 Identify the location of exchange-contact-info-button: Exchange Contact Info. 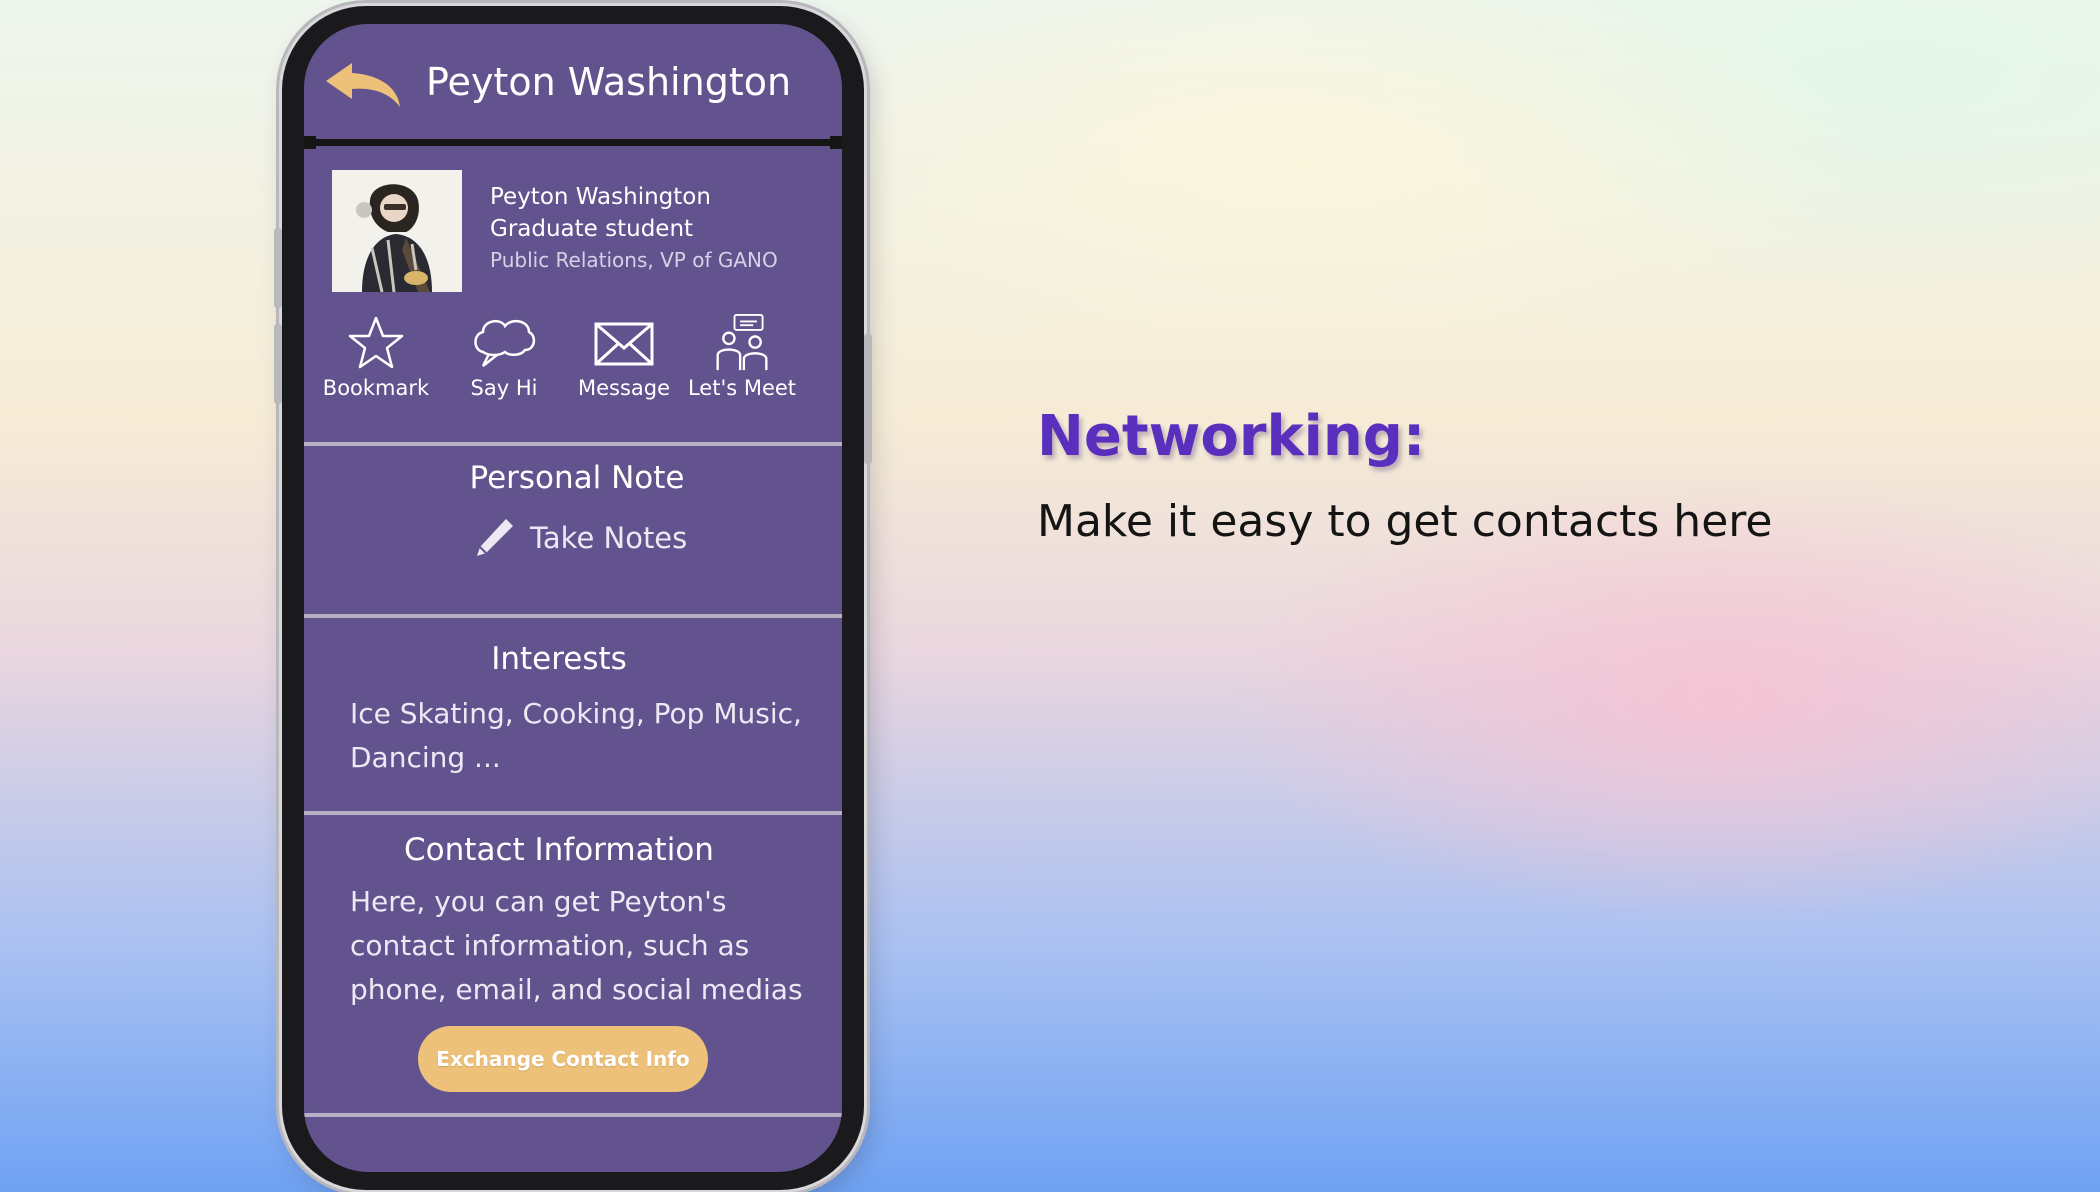
(563, 1059).